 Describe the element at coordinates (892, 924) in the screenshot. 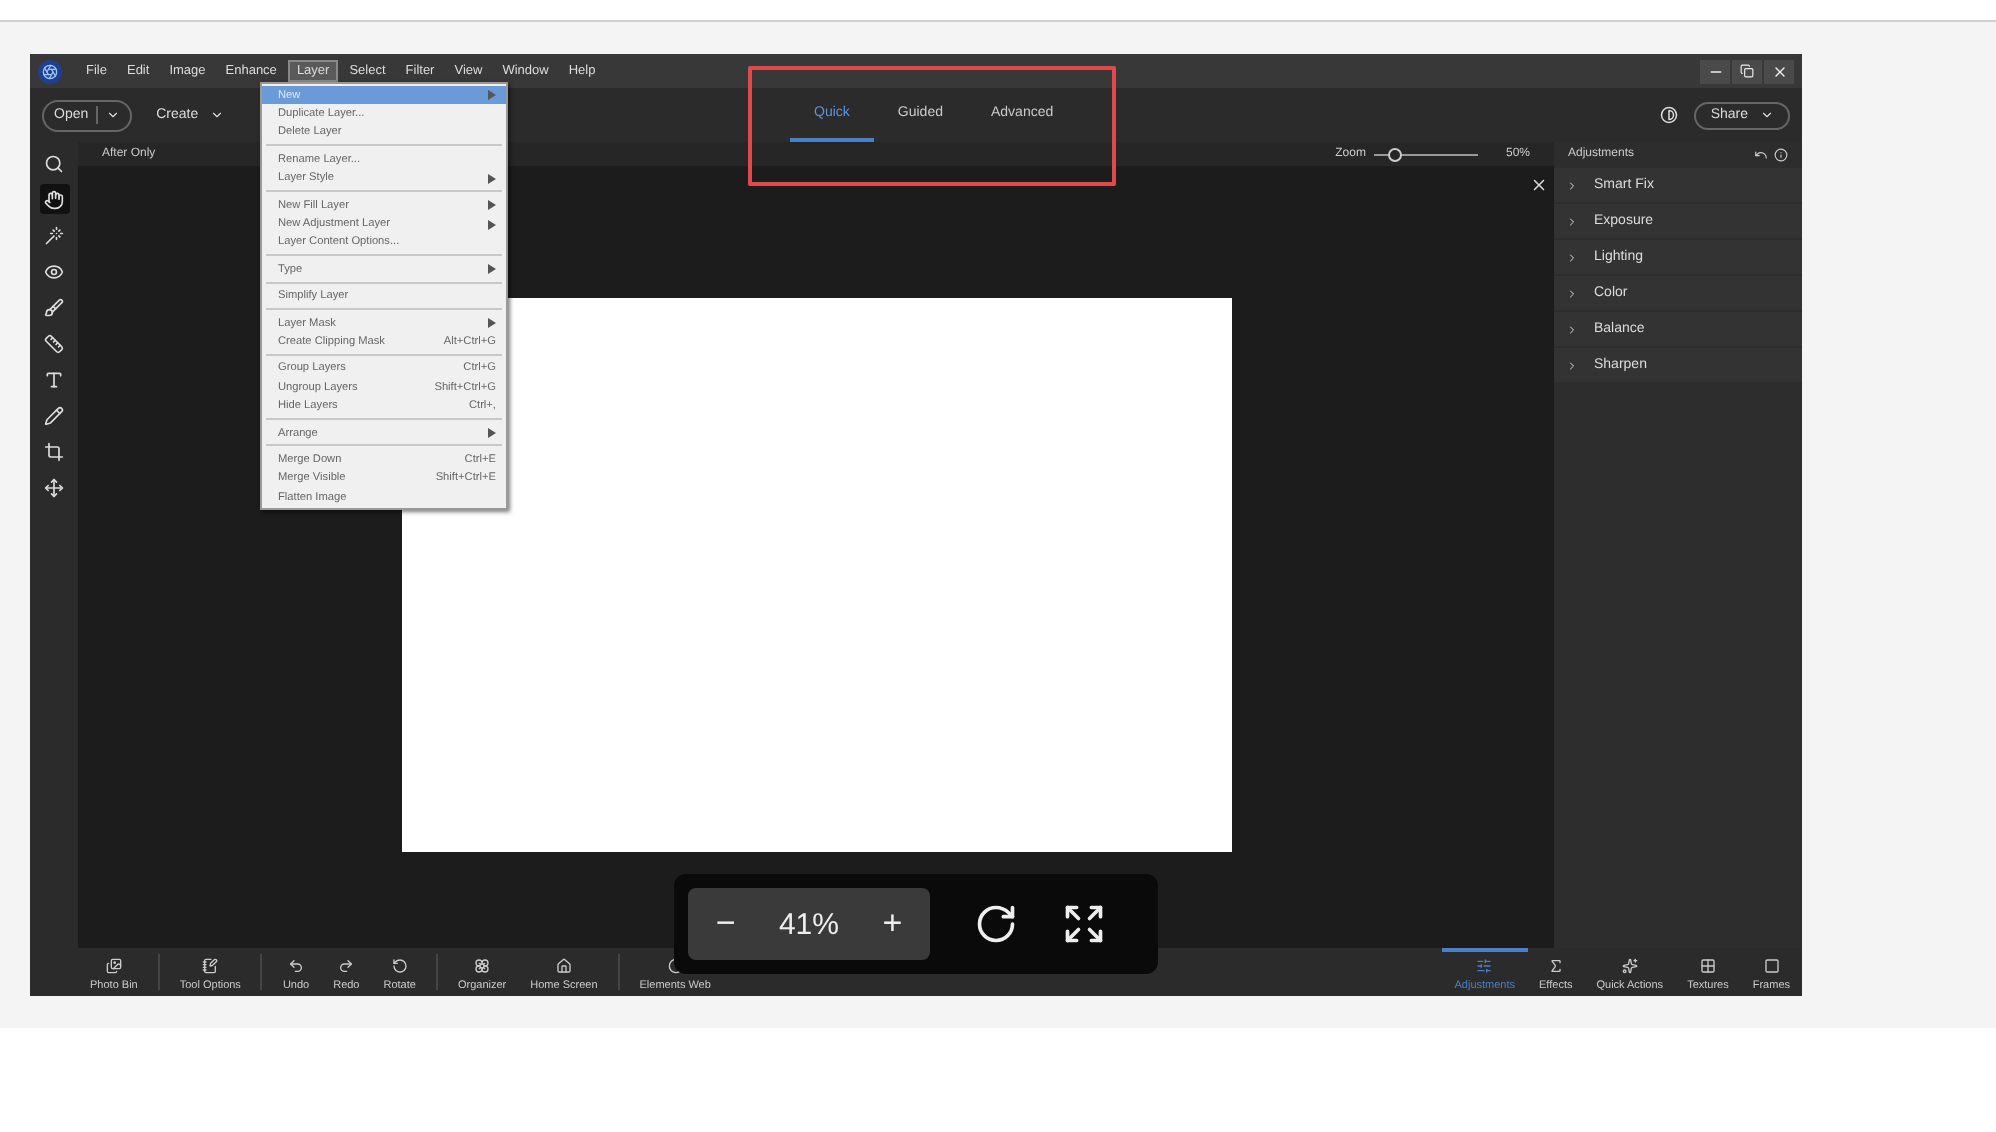

I see `zoom-in-button: +` at that location.